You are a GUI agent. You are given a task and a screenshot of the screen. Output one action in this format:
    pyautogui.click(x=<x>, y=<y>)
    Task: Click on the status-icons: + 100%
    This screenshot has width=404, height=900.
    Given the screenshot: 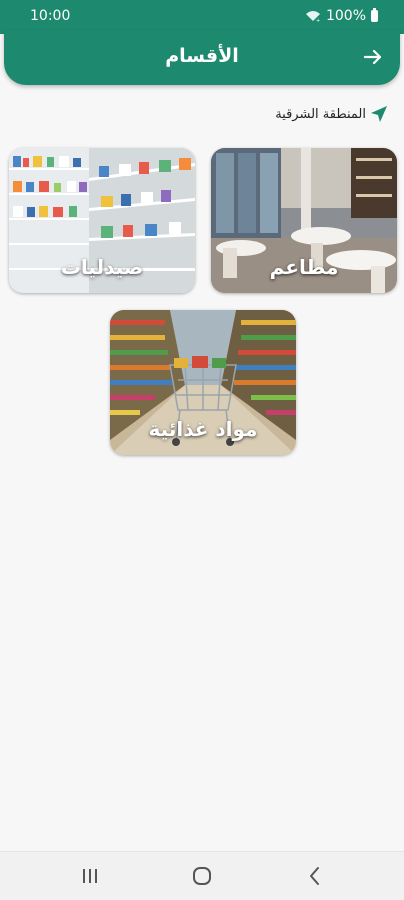 What is the action you would take?
    pyautogui.click(x=341, y=16)
    